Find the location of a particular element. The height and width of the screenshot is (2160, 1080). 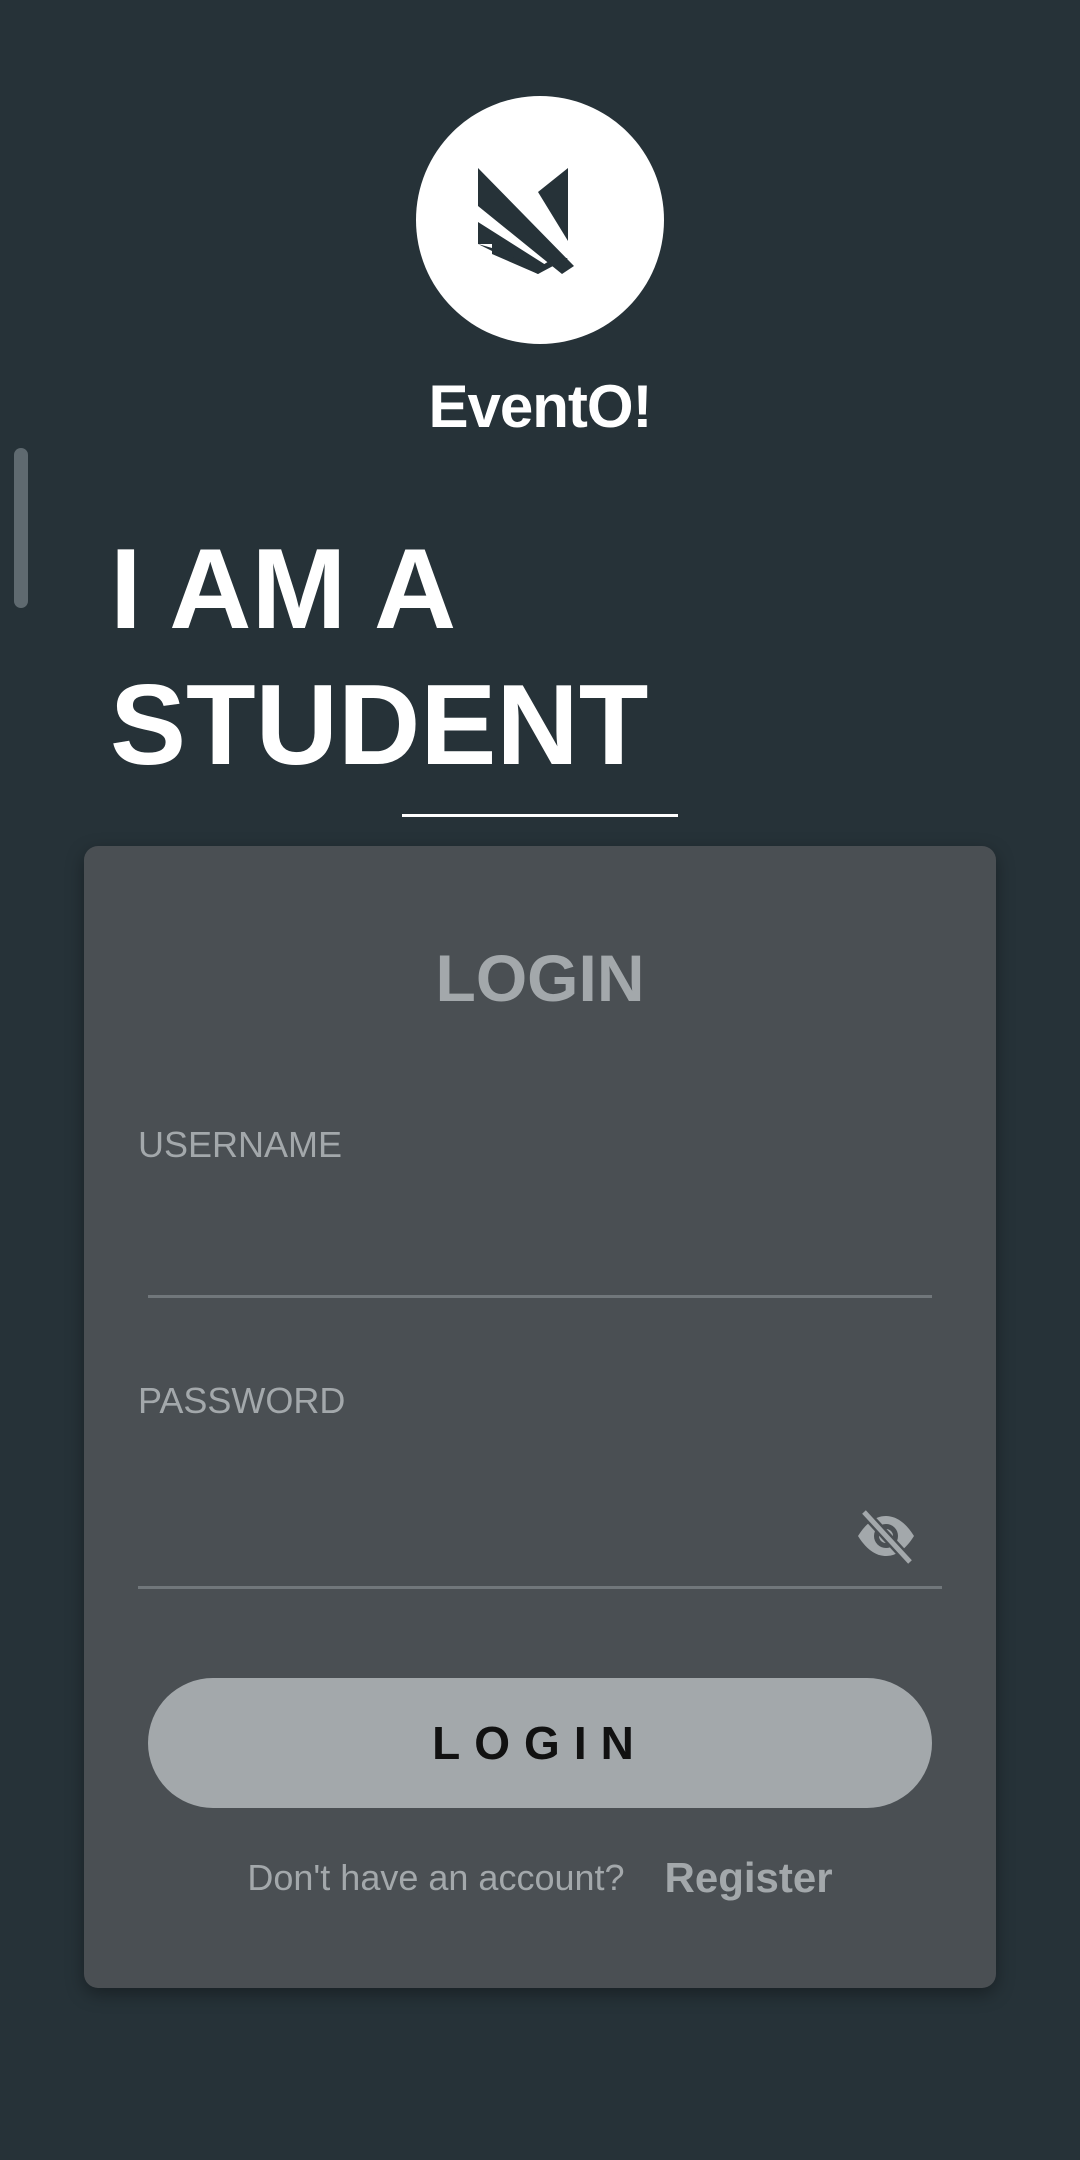

heading-divider is located at coordinates (540, 815).